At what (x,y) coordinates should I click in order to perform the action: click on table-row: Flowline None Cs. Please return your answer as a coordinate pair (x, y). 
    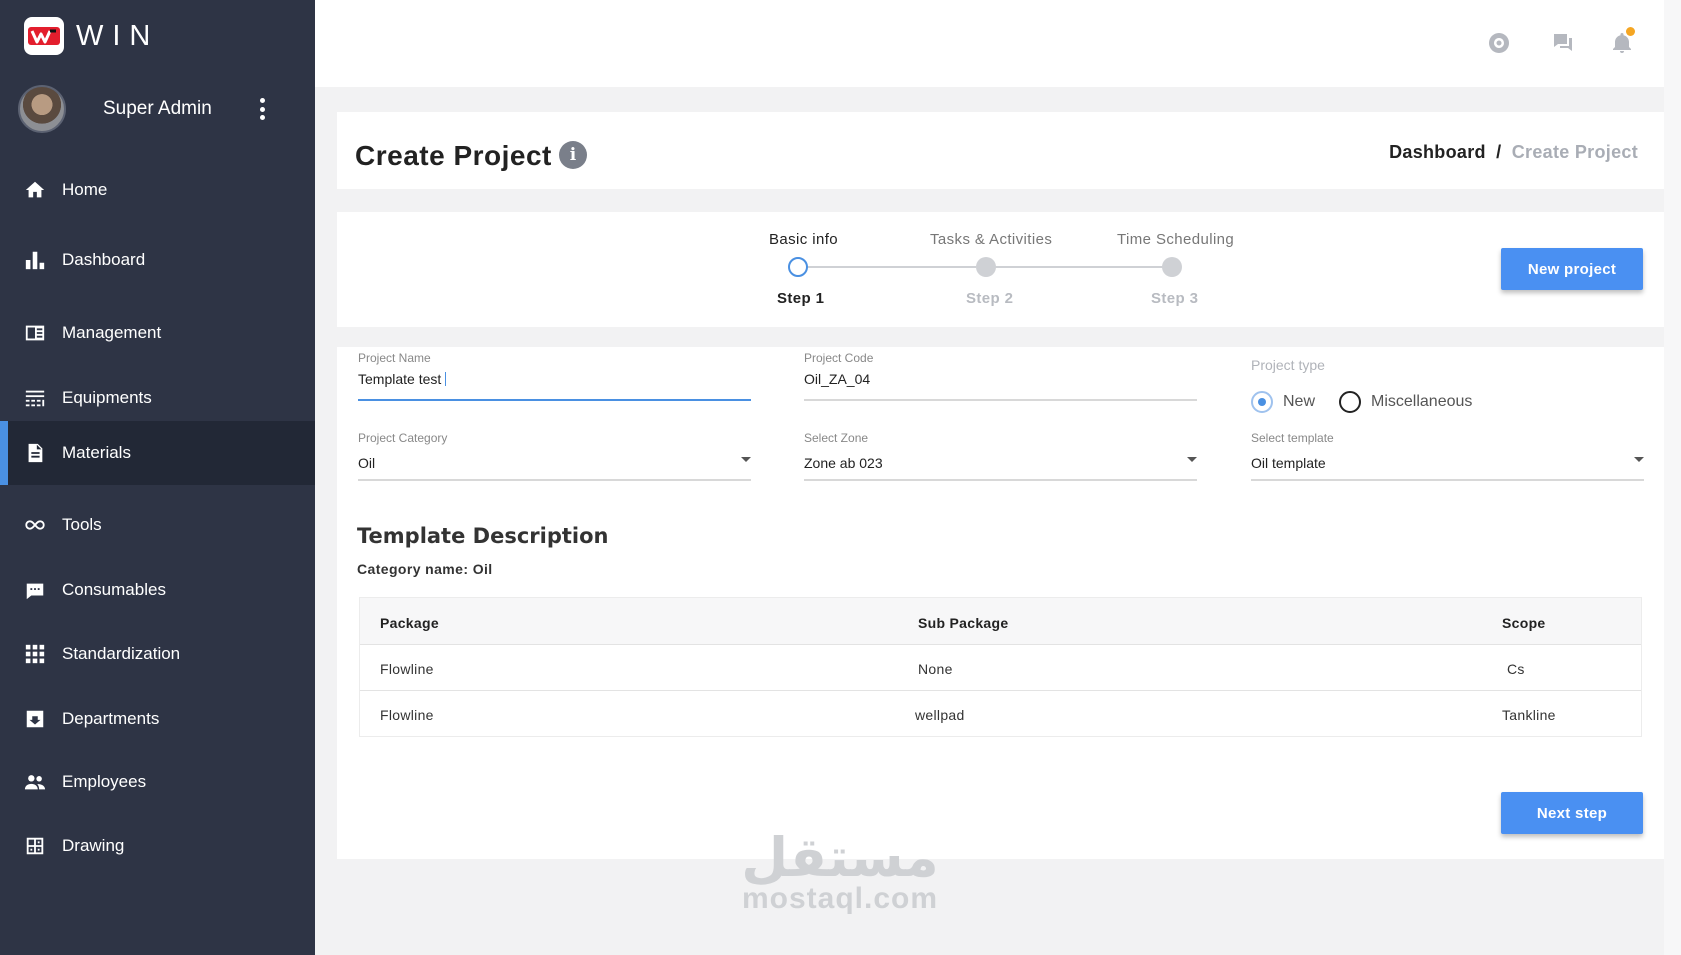
    Looking at the image, I should click on (1000, 667).